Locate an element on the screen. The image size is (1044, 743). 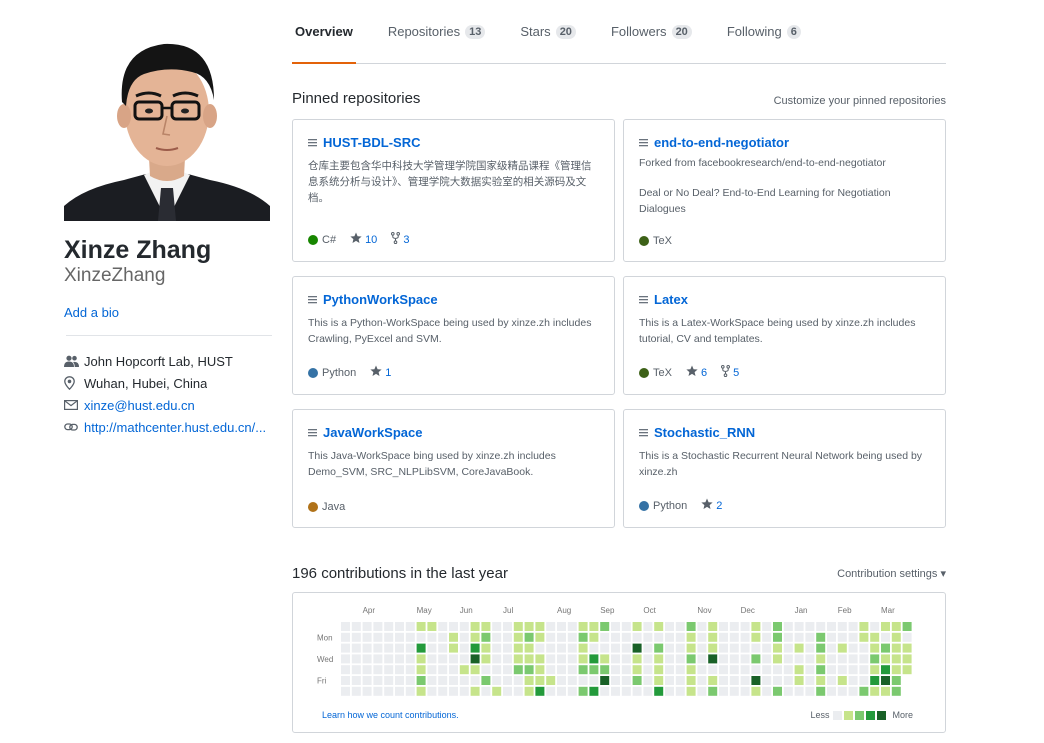
repo-name-link: end-to-end-negotiator is located at coordinates (721, 142).